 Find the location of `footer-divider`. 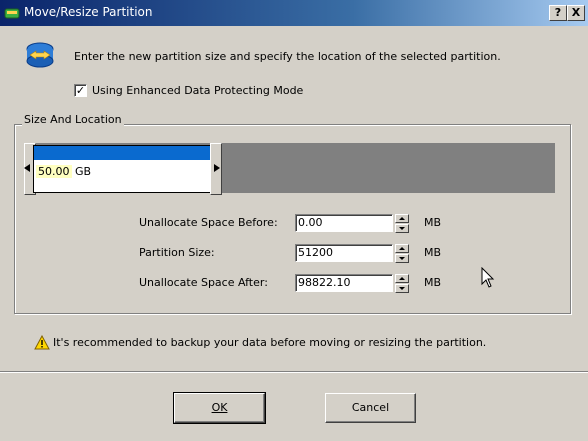

footer-divider is located at coordinates (294, 372).